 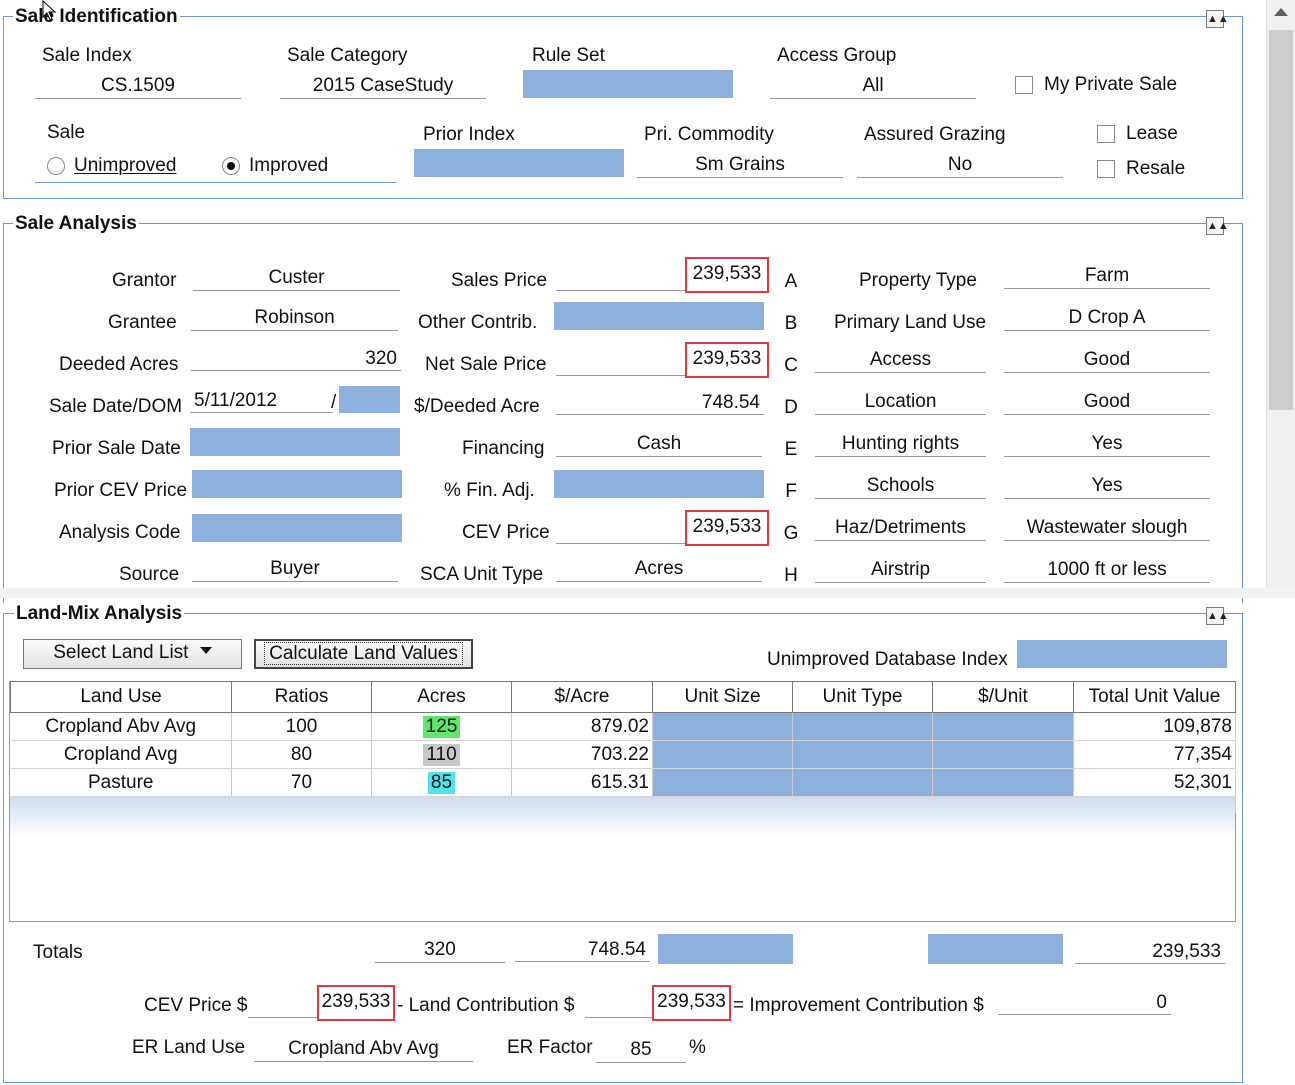 I want to click on table-row: Cropland Avg 80 110 703.22 77,354, so click(x=623, y=754).